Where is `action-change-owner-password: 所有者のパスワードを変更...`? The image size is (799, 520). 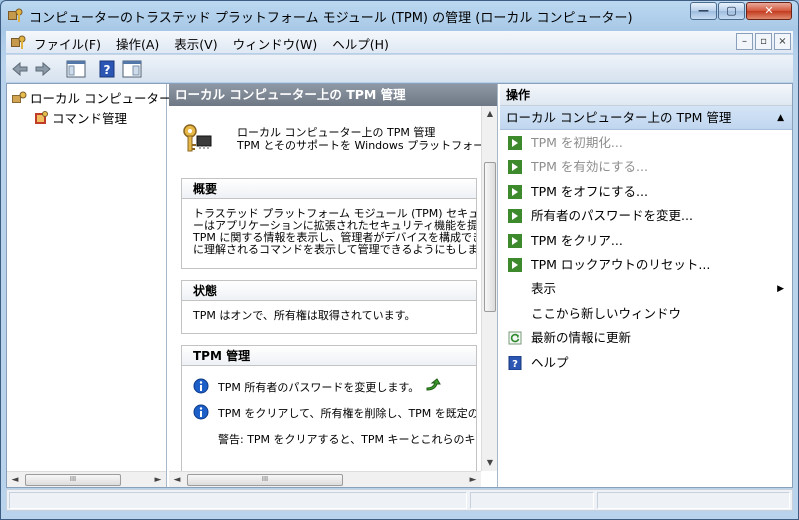
action-change-owner-password: 所有者のパスワードを変更... is located at coordinates (646, 216).